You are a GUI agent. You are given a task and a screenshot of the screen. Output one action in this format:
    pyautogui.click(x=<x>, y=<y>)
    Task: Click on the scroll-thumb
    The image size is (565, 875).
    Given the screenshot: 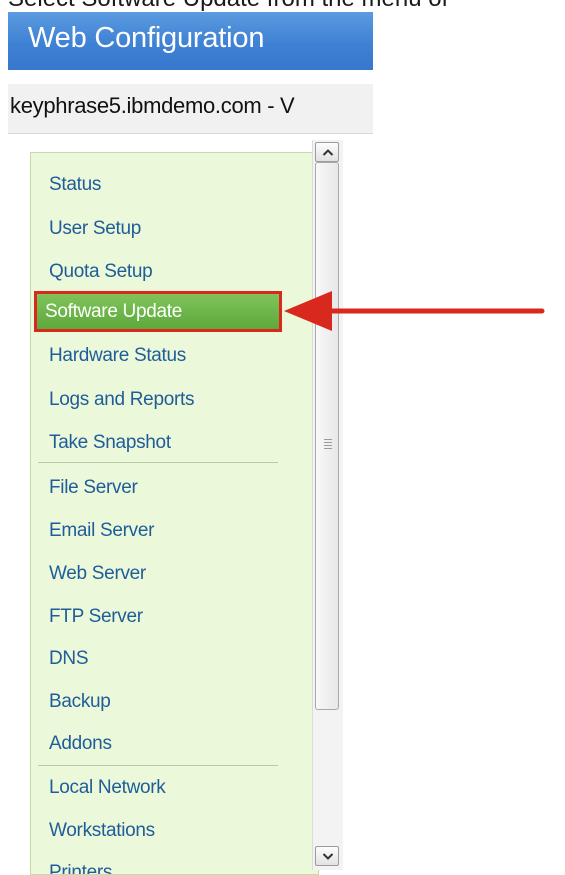 What is the action you would take?
    pyautogui.click(x=327, y=436)
    